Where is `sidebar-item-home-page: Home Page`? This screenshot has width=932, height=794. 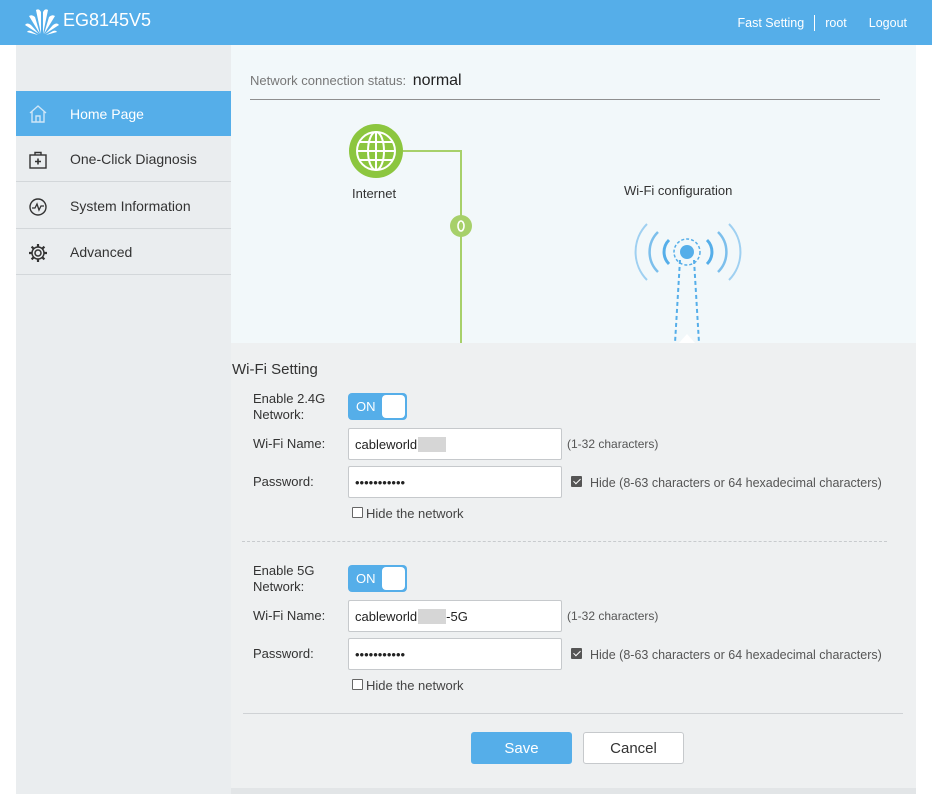
sidebar-item-home-page: Home Page is located at coordinates (128, 113).